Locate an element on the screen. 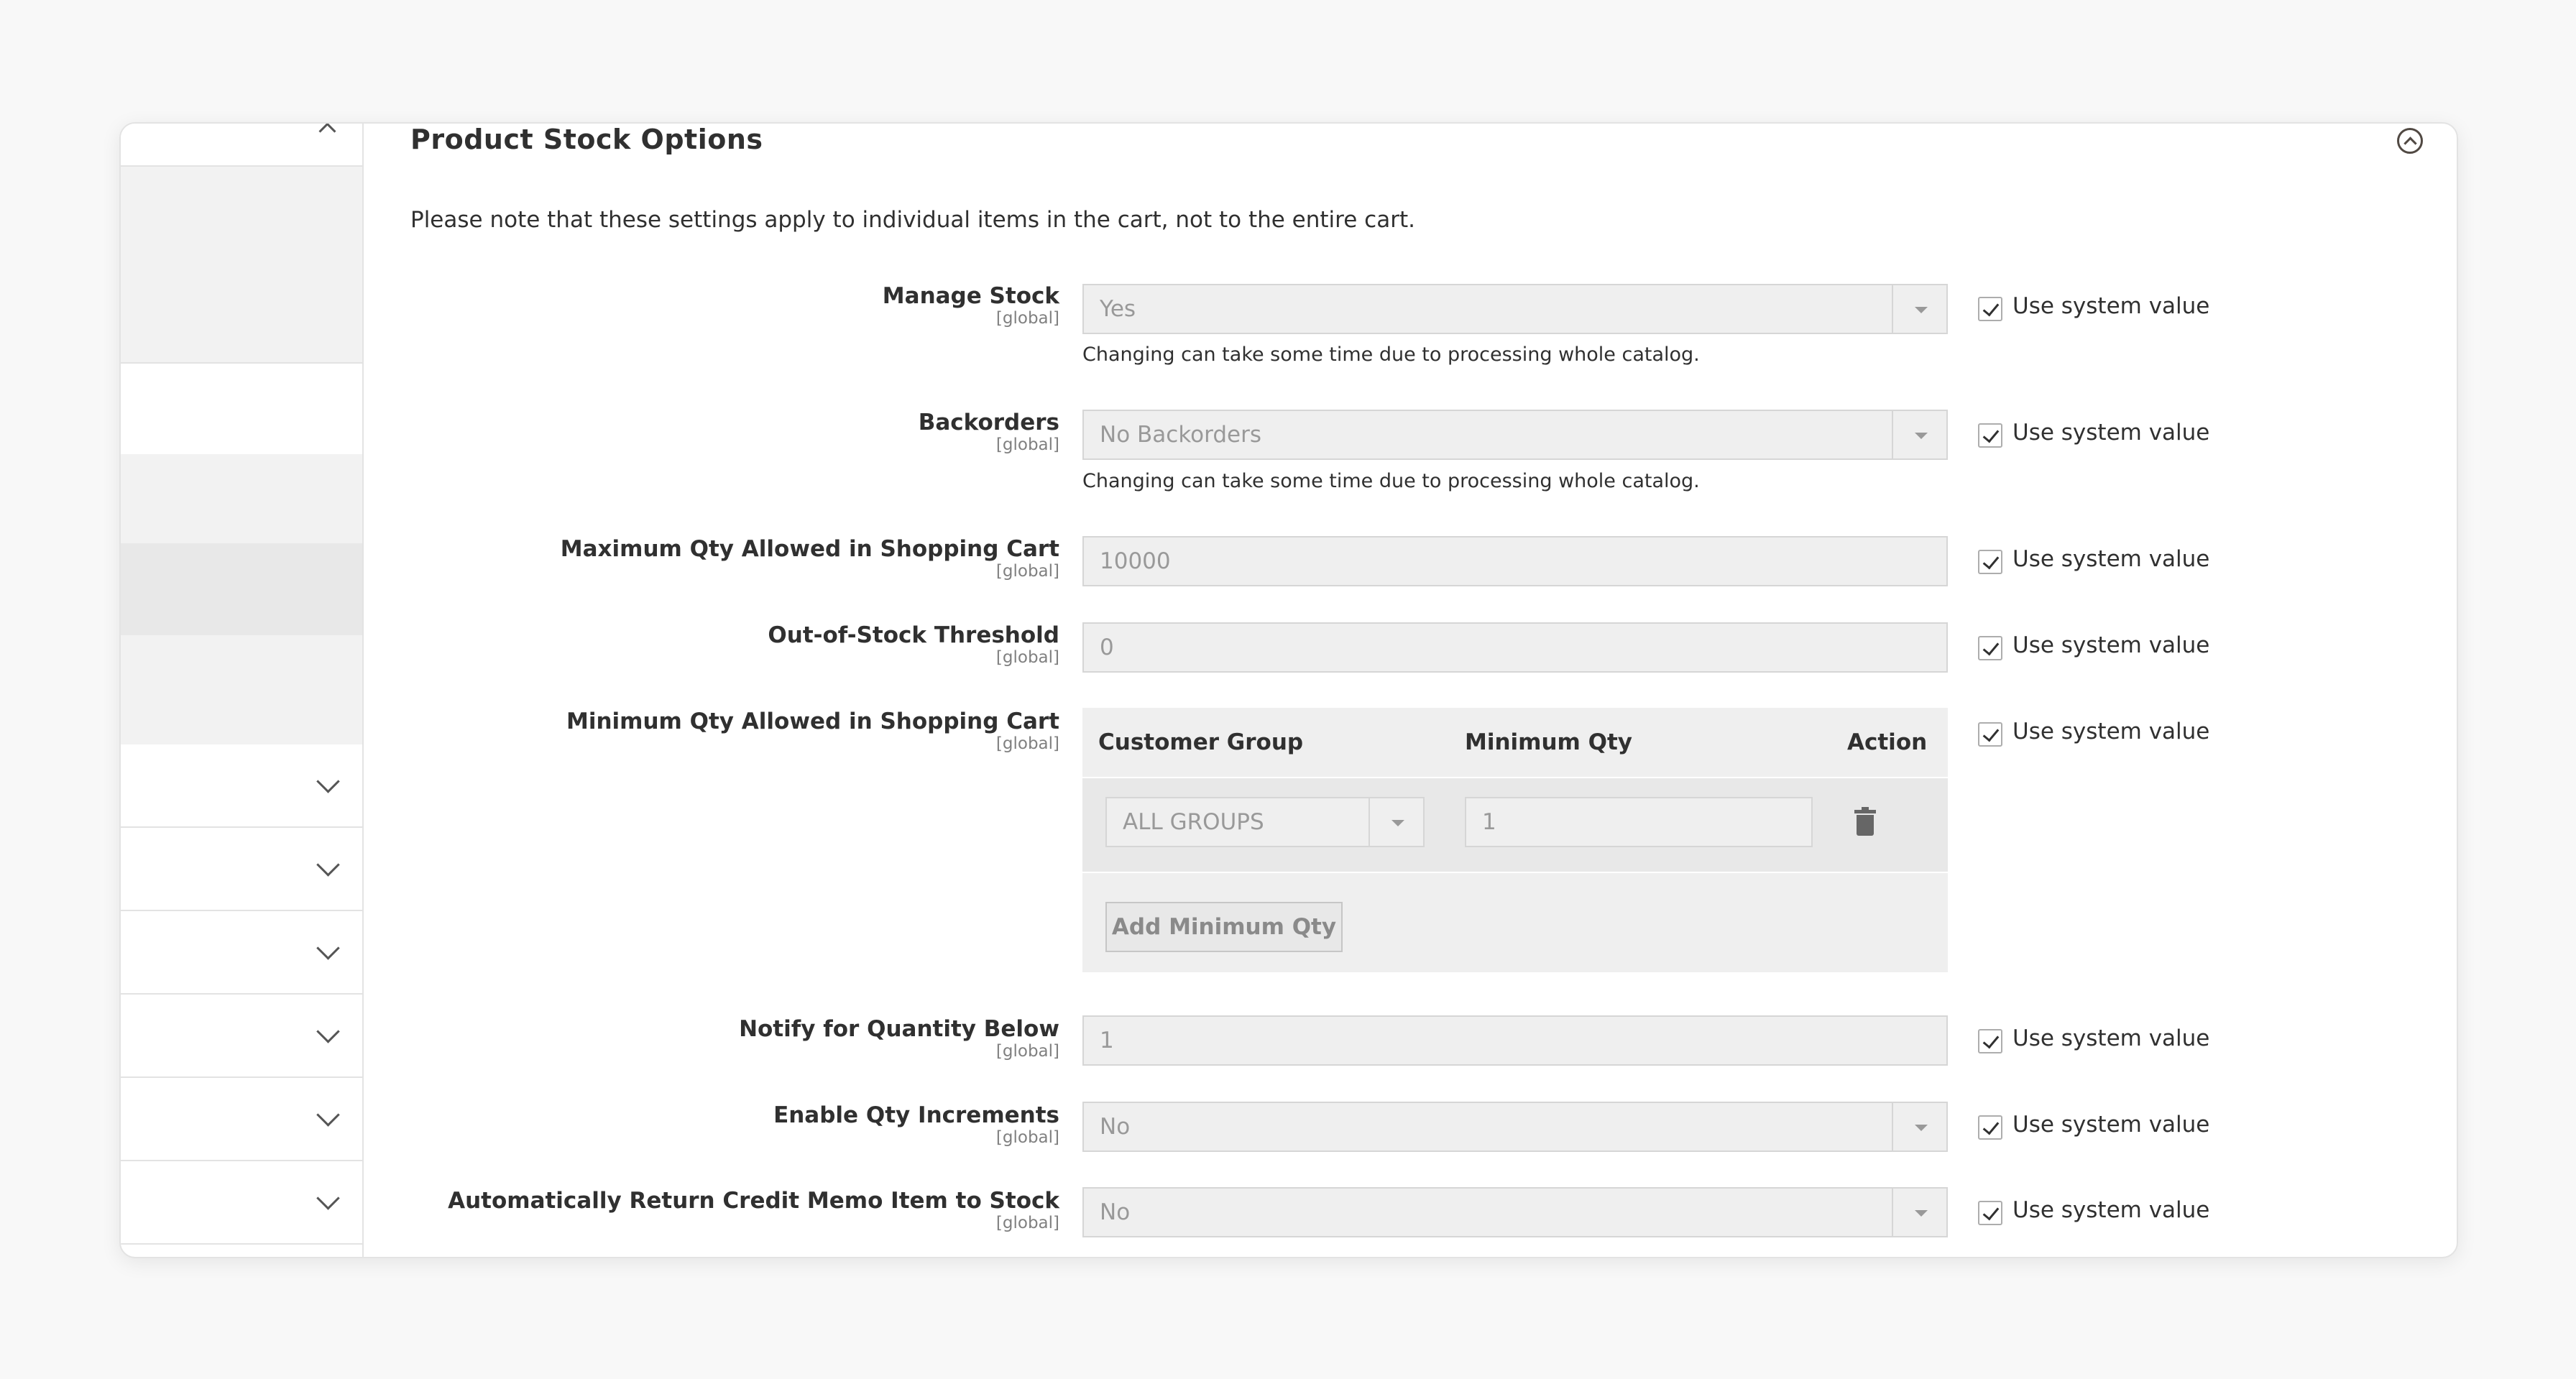 The height and width of the screenshot is (1379, 2576). oos-threshold-scope: [global] is located at coordinates (1027, 657).